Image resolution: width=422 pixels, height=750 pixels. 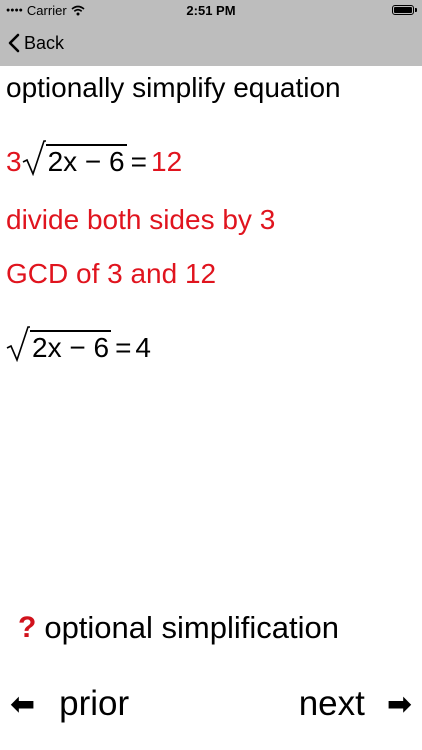 What do you see at coordinates (167, 161) in the screenshot?
I see `rhs-value: 12` at bounding box center [167, 161].